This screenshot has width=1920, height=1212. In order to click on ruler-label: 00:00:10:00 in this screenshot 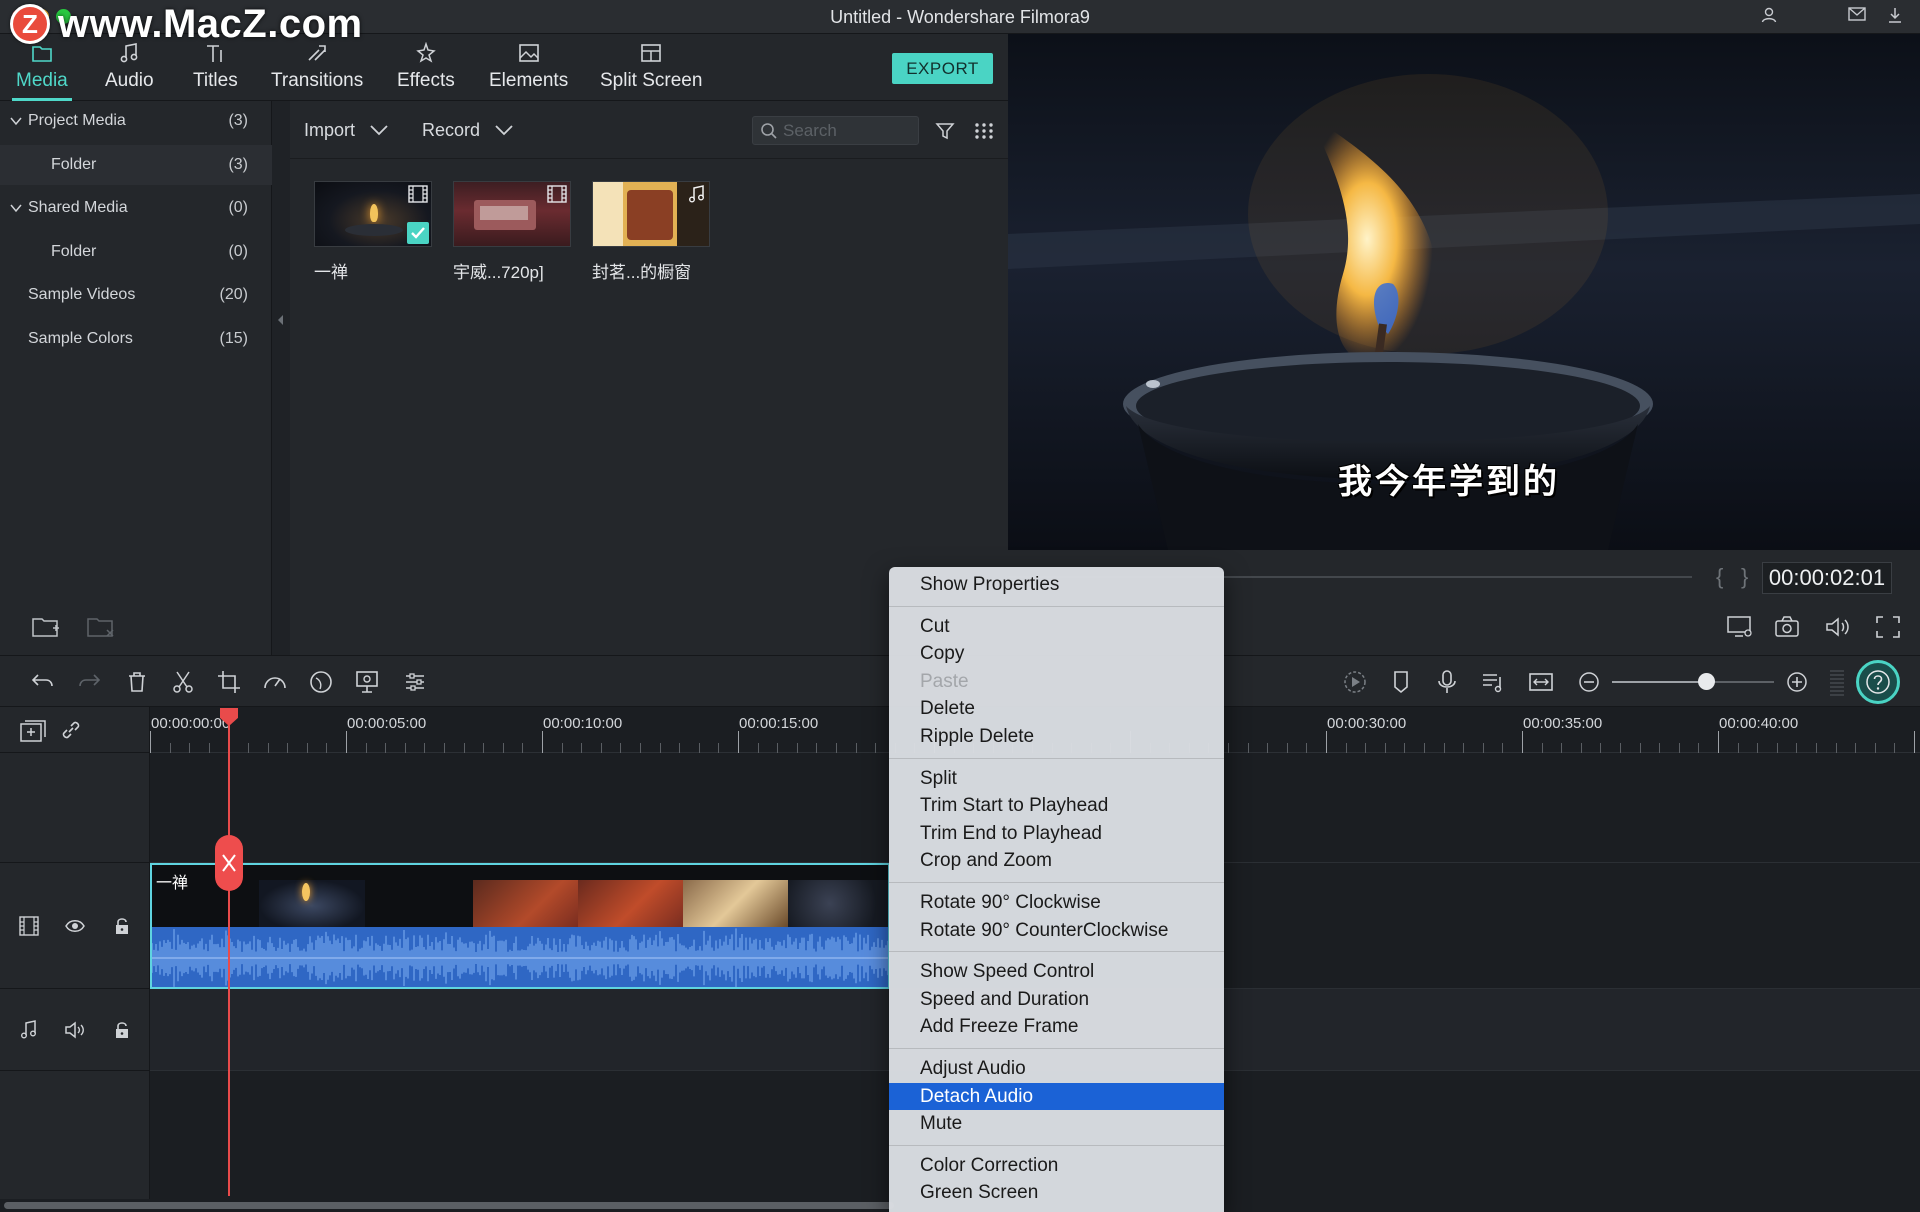, I will do `click(583, 723)`.